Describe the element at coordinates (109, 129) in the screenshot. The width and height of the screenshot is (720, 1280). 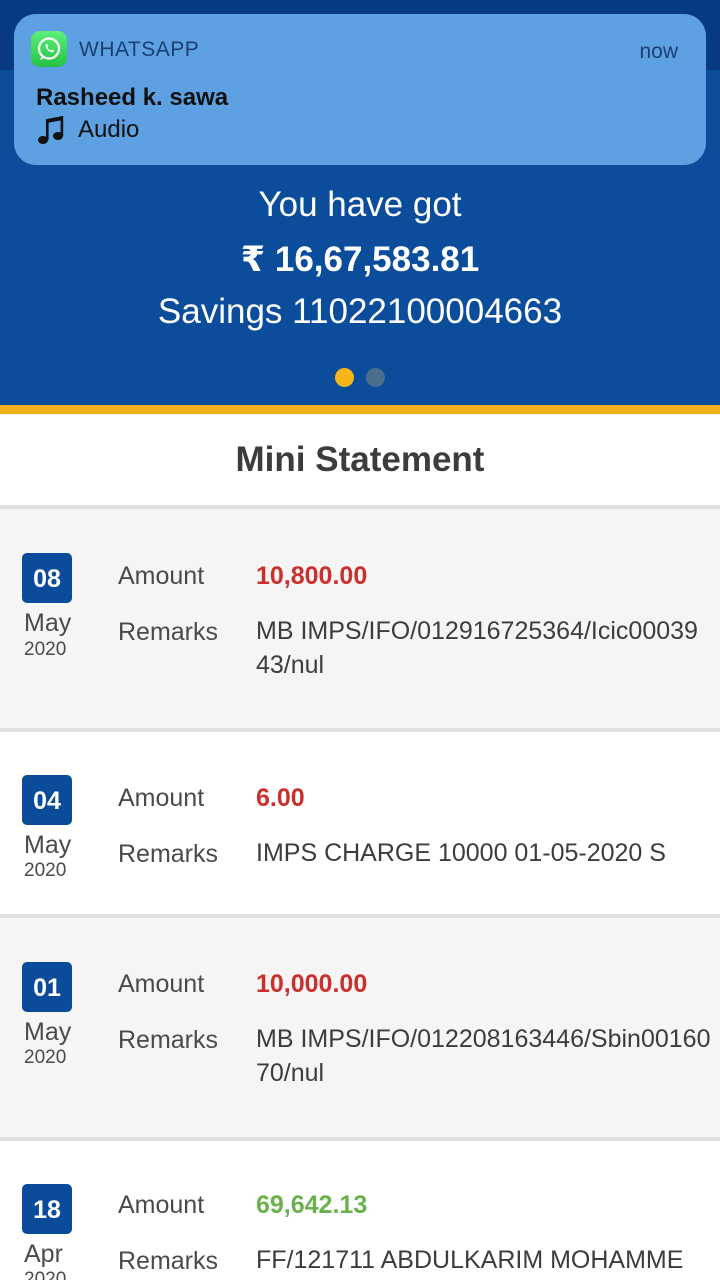
I see `notification-message-text: Audio` at that location.